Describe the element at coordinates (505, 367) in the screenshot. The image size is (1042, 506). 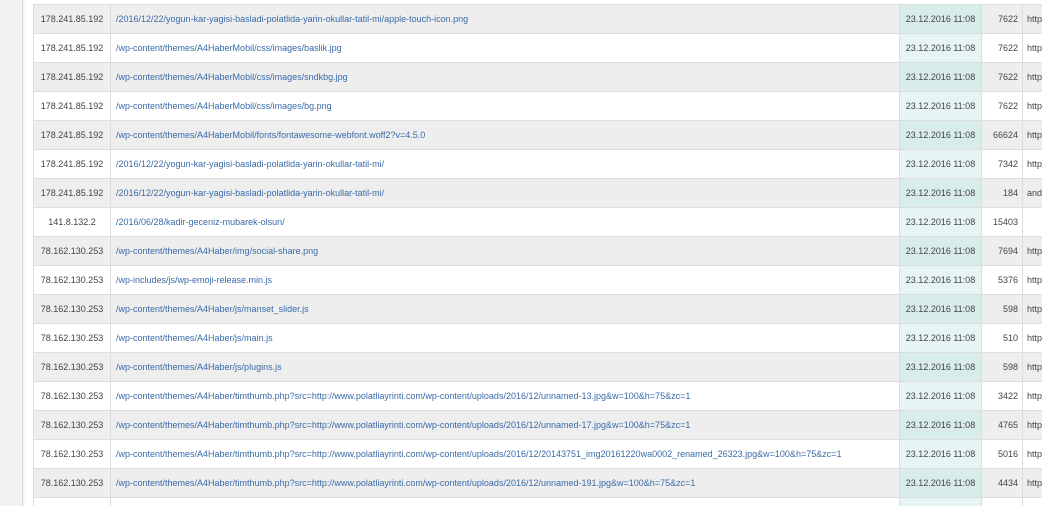
I see `request-path-link: /wp-content/themes/A4Haber/js/plugins.js` at that location.